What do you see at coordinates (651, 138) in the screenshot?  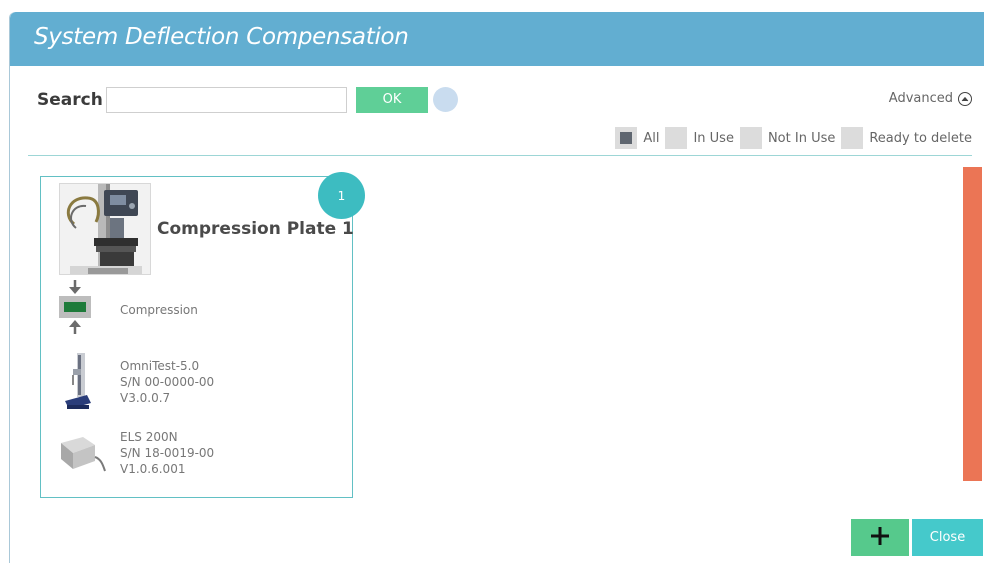 I see `filter-all-label: All` at bounding box center [651, 138].